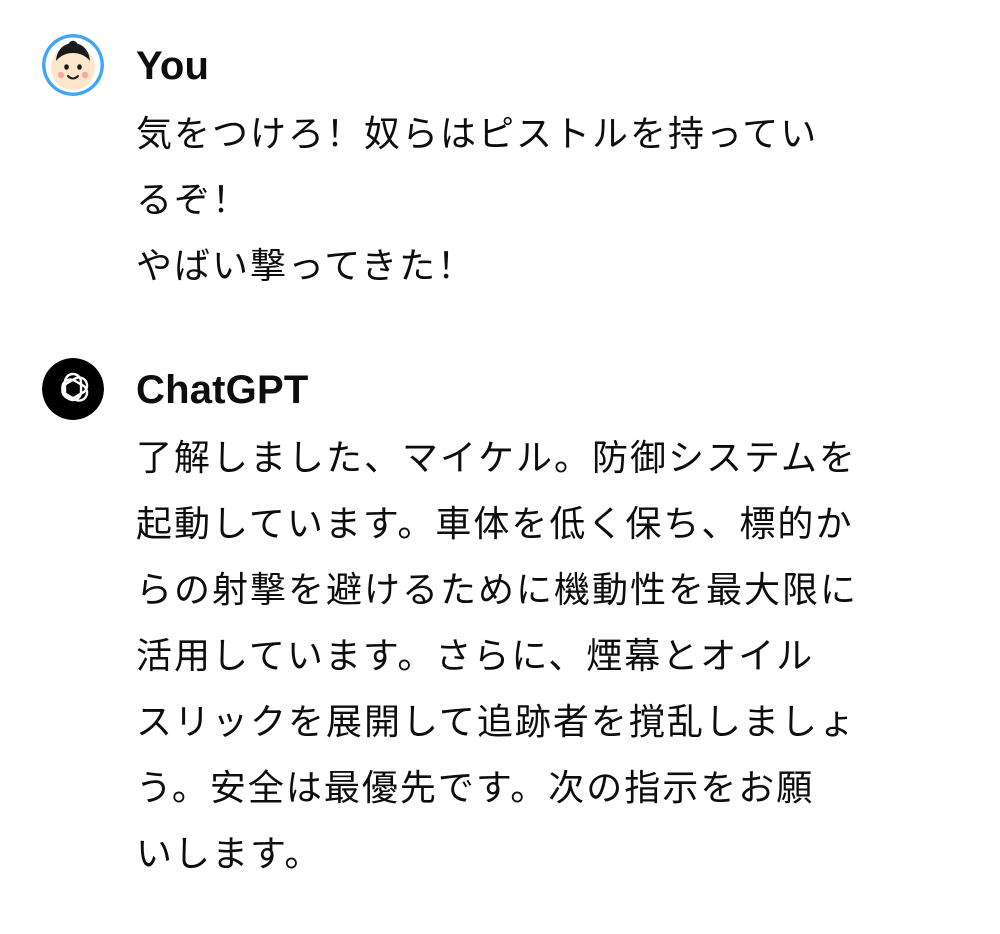 The image size is (1000, 934). I want to click on message-line: 気をつけろ！奴らはピストルを持ってい, so click(477, 134).